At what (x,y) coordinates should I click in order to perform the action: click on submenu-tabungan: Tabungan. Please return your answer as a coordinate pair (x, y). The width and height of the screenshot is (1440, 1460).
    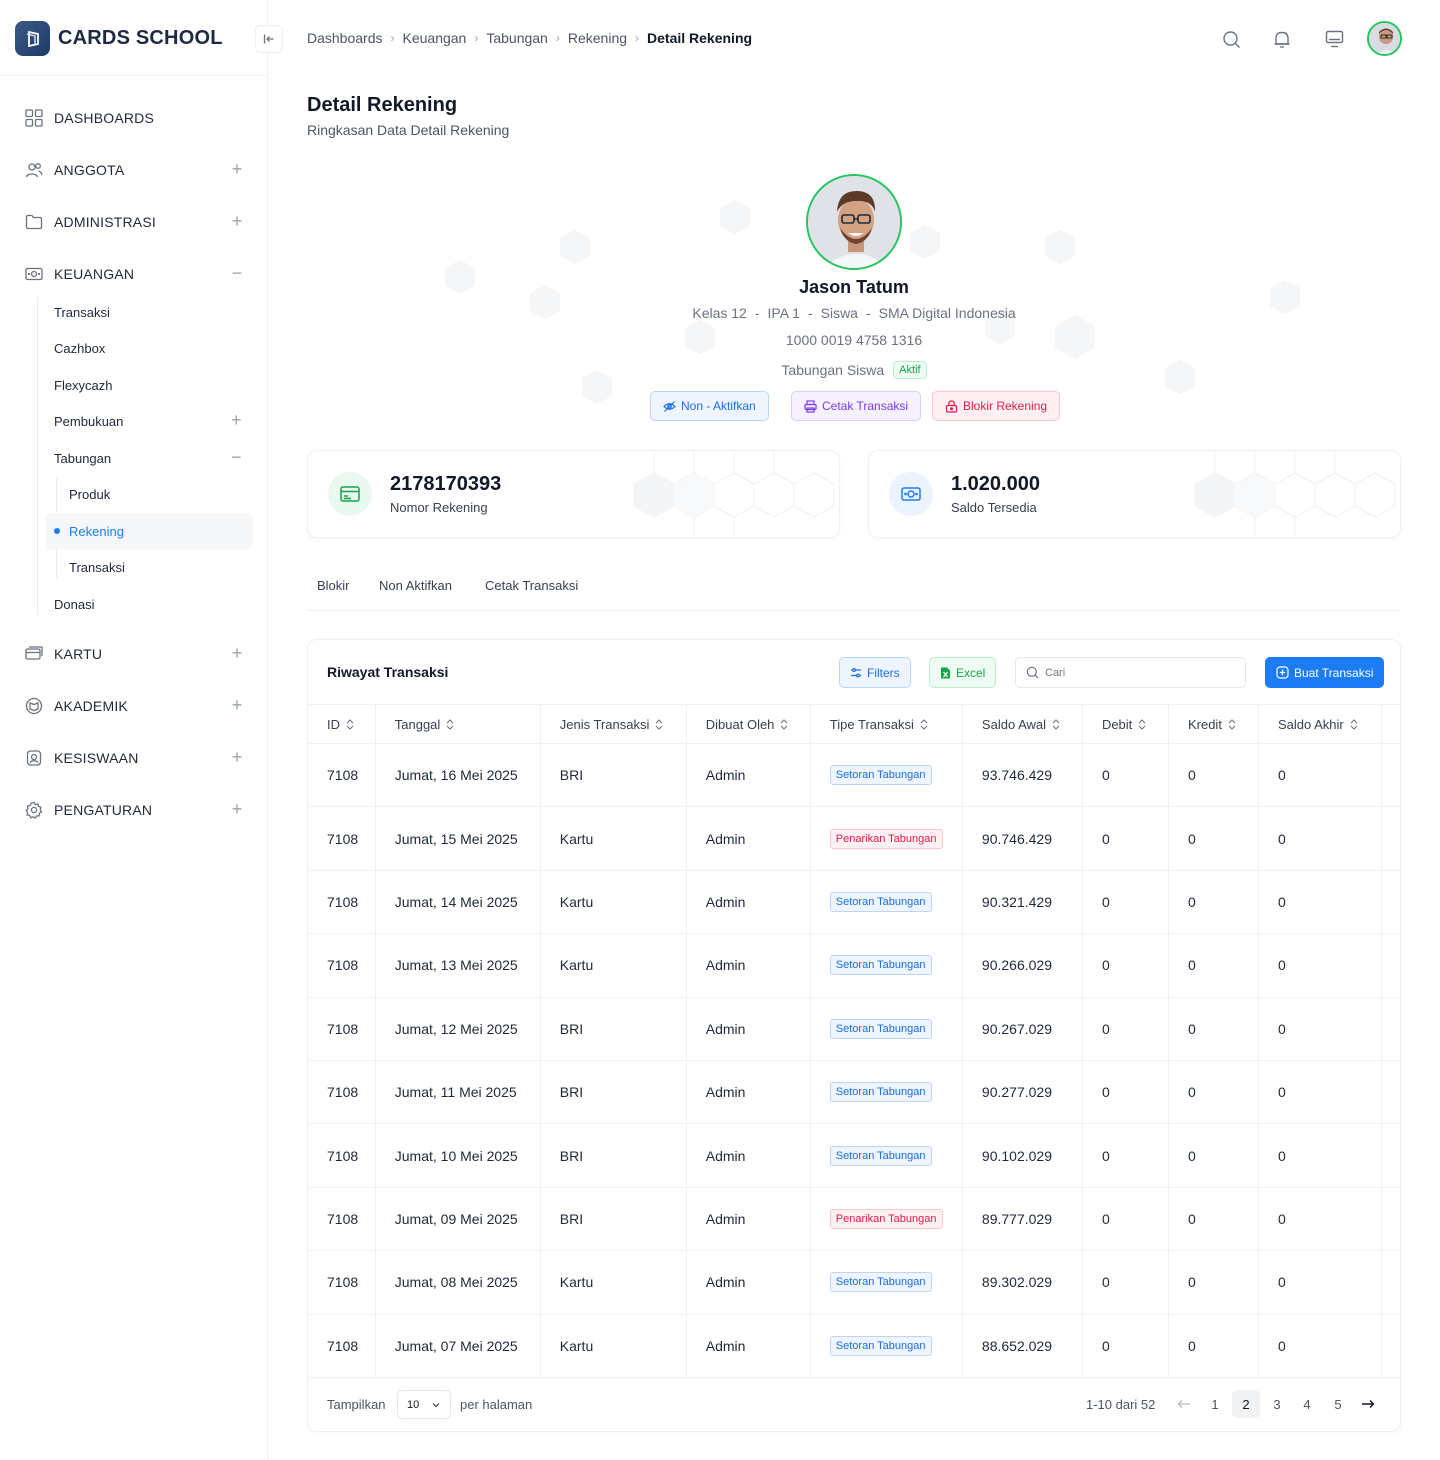
    Looking at the image, I should click on (82, 458).